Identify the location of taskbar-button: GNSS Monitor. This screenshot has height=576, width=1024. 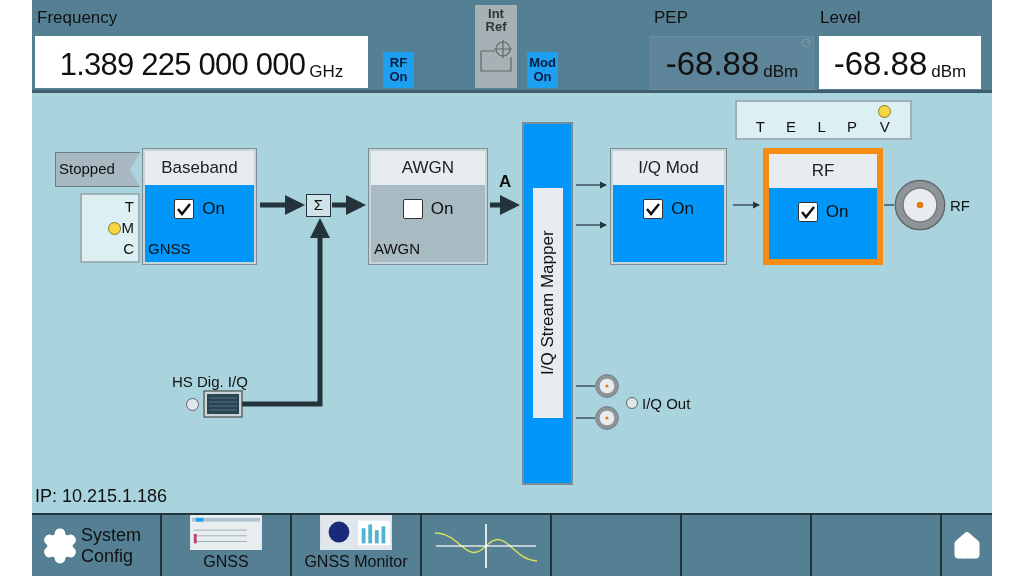
(356, 545).